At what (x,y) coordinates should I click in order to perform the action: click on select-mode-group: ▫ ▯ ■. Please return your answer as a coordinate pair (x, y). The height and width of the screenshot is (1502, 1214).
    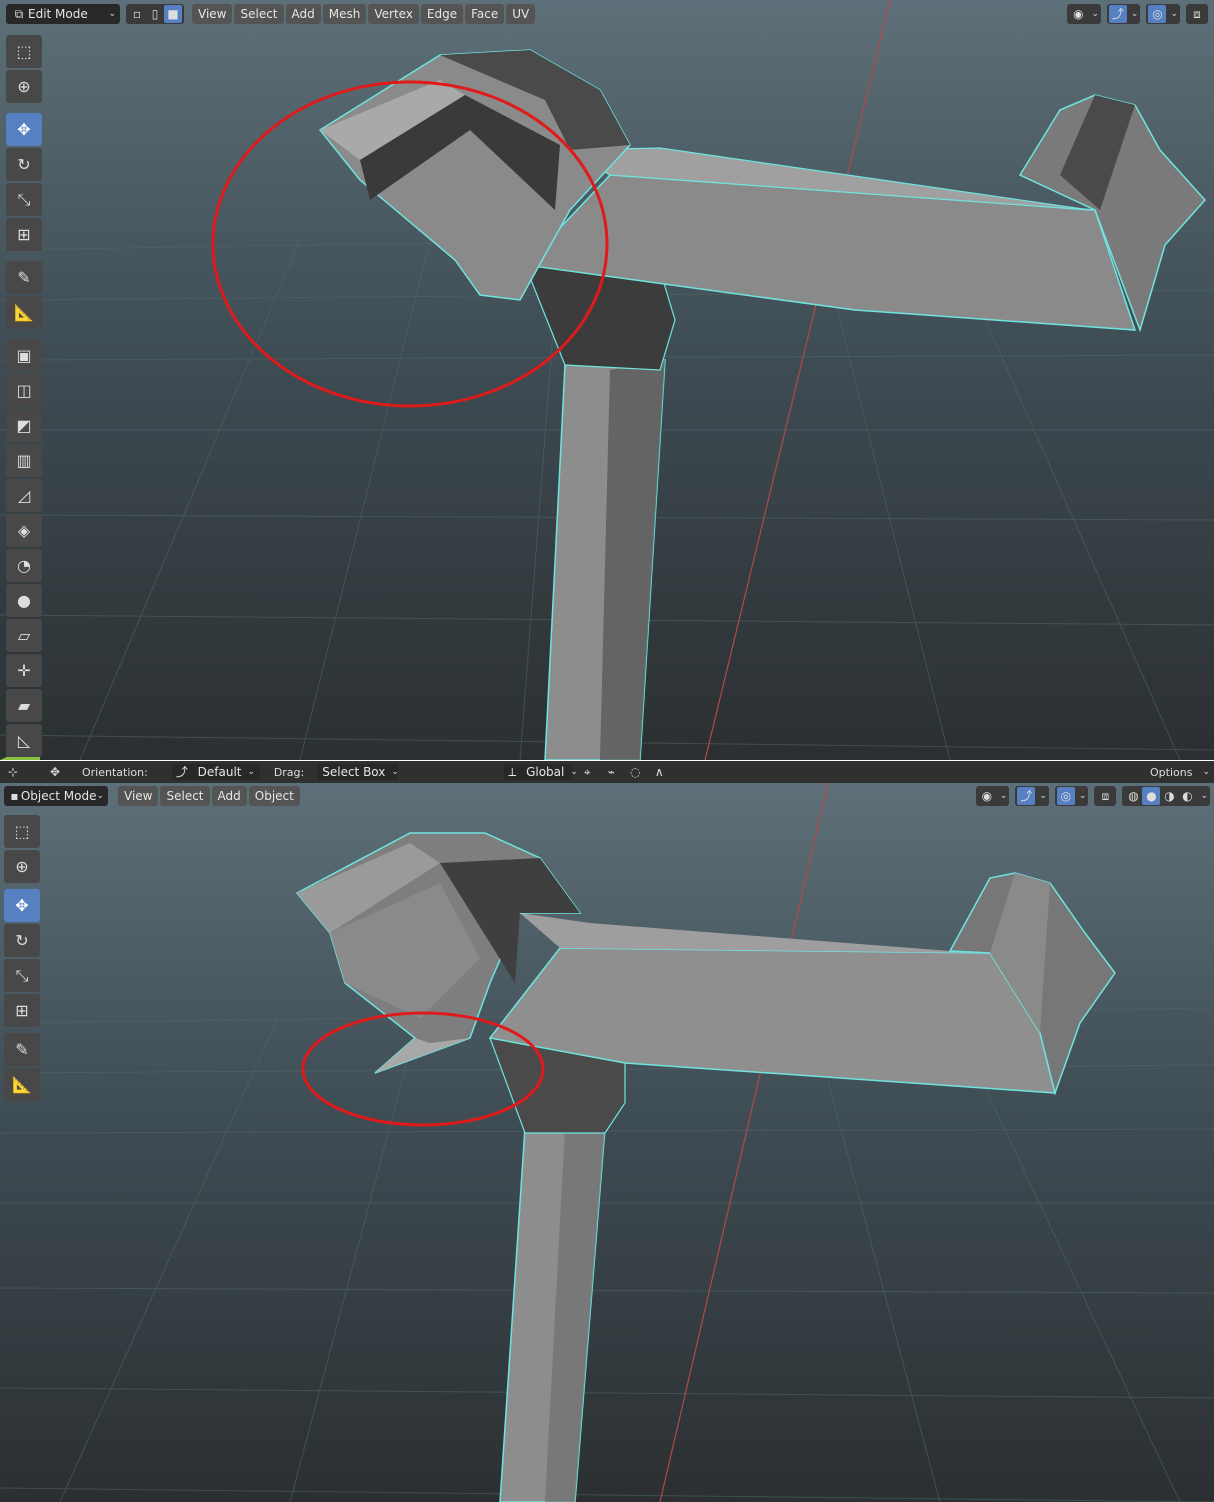
    Looking at the image, I should click on (155, 14).